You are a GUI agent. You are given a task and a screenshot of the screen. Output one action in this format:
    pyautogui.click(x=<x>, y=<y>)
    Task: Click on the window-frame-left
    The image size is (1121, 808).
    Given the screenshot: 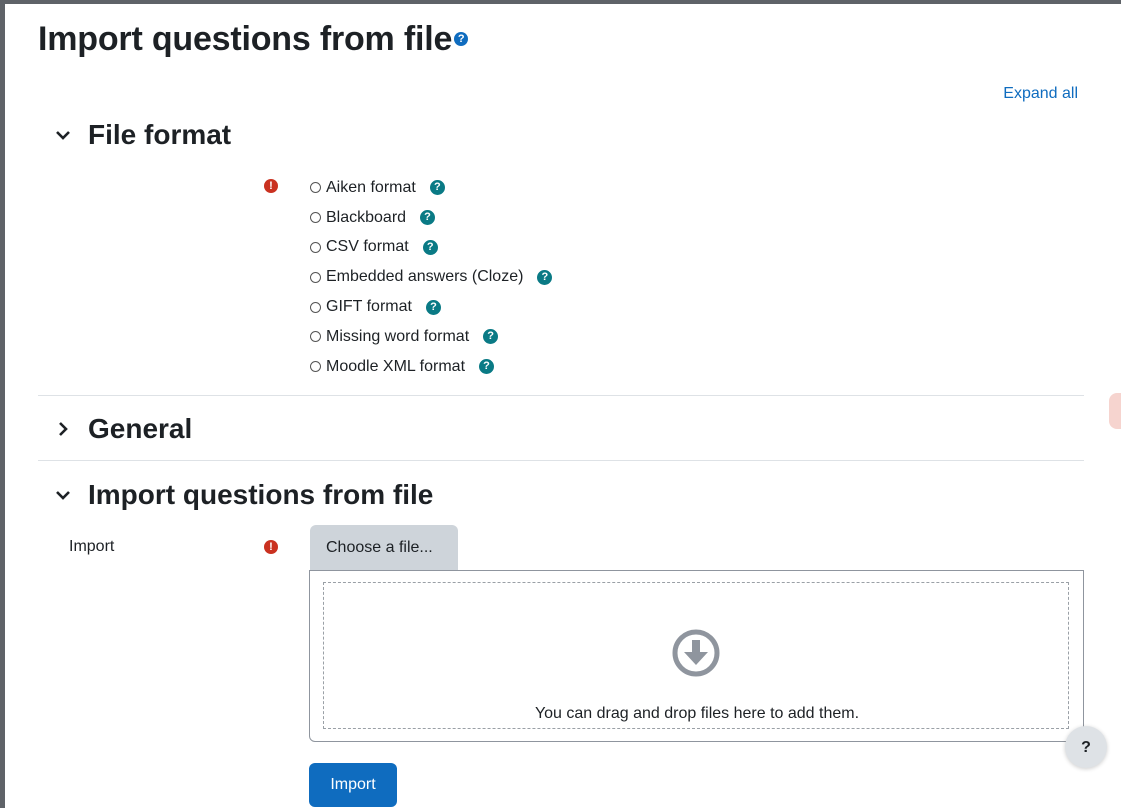 What is the action you would take?
    pyautogui.click(x=2, y=404)
    